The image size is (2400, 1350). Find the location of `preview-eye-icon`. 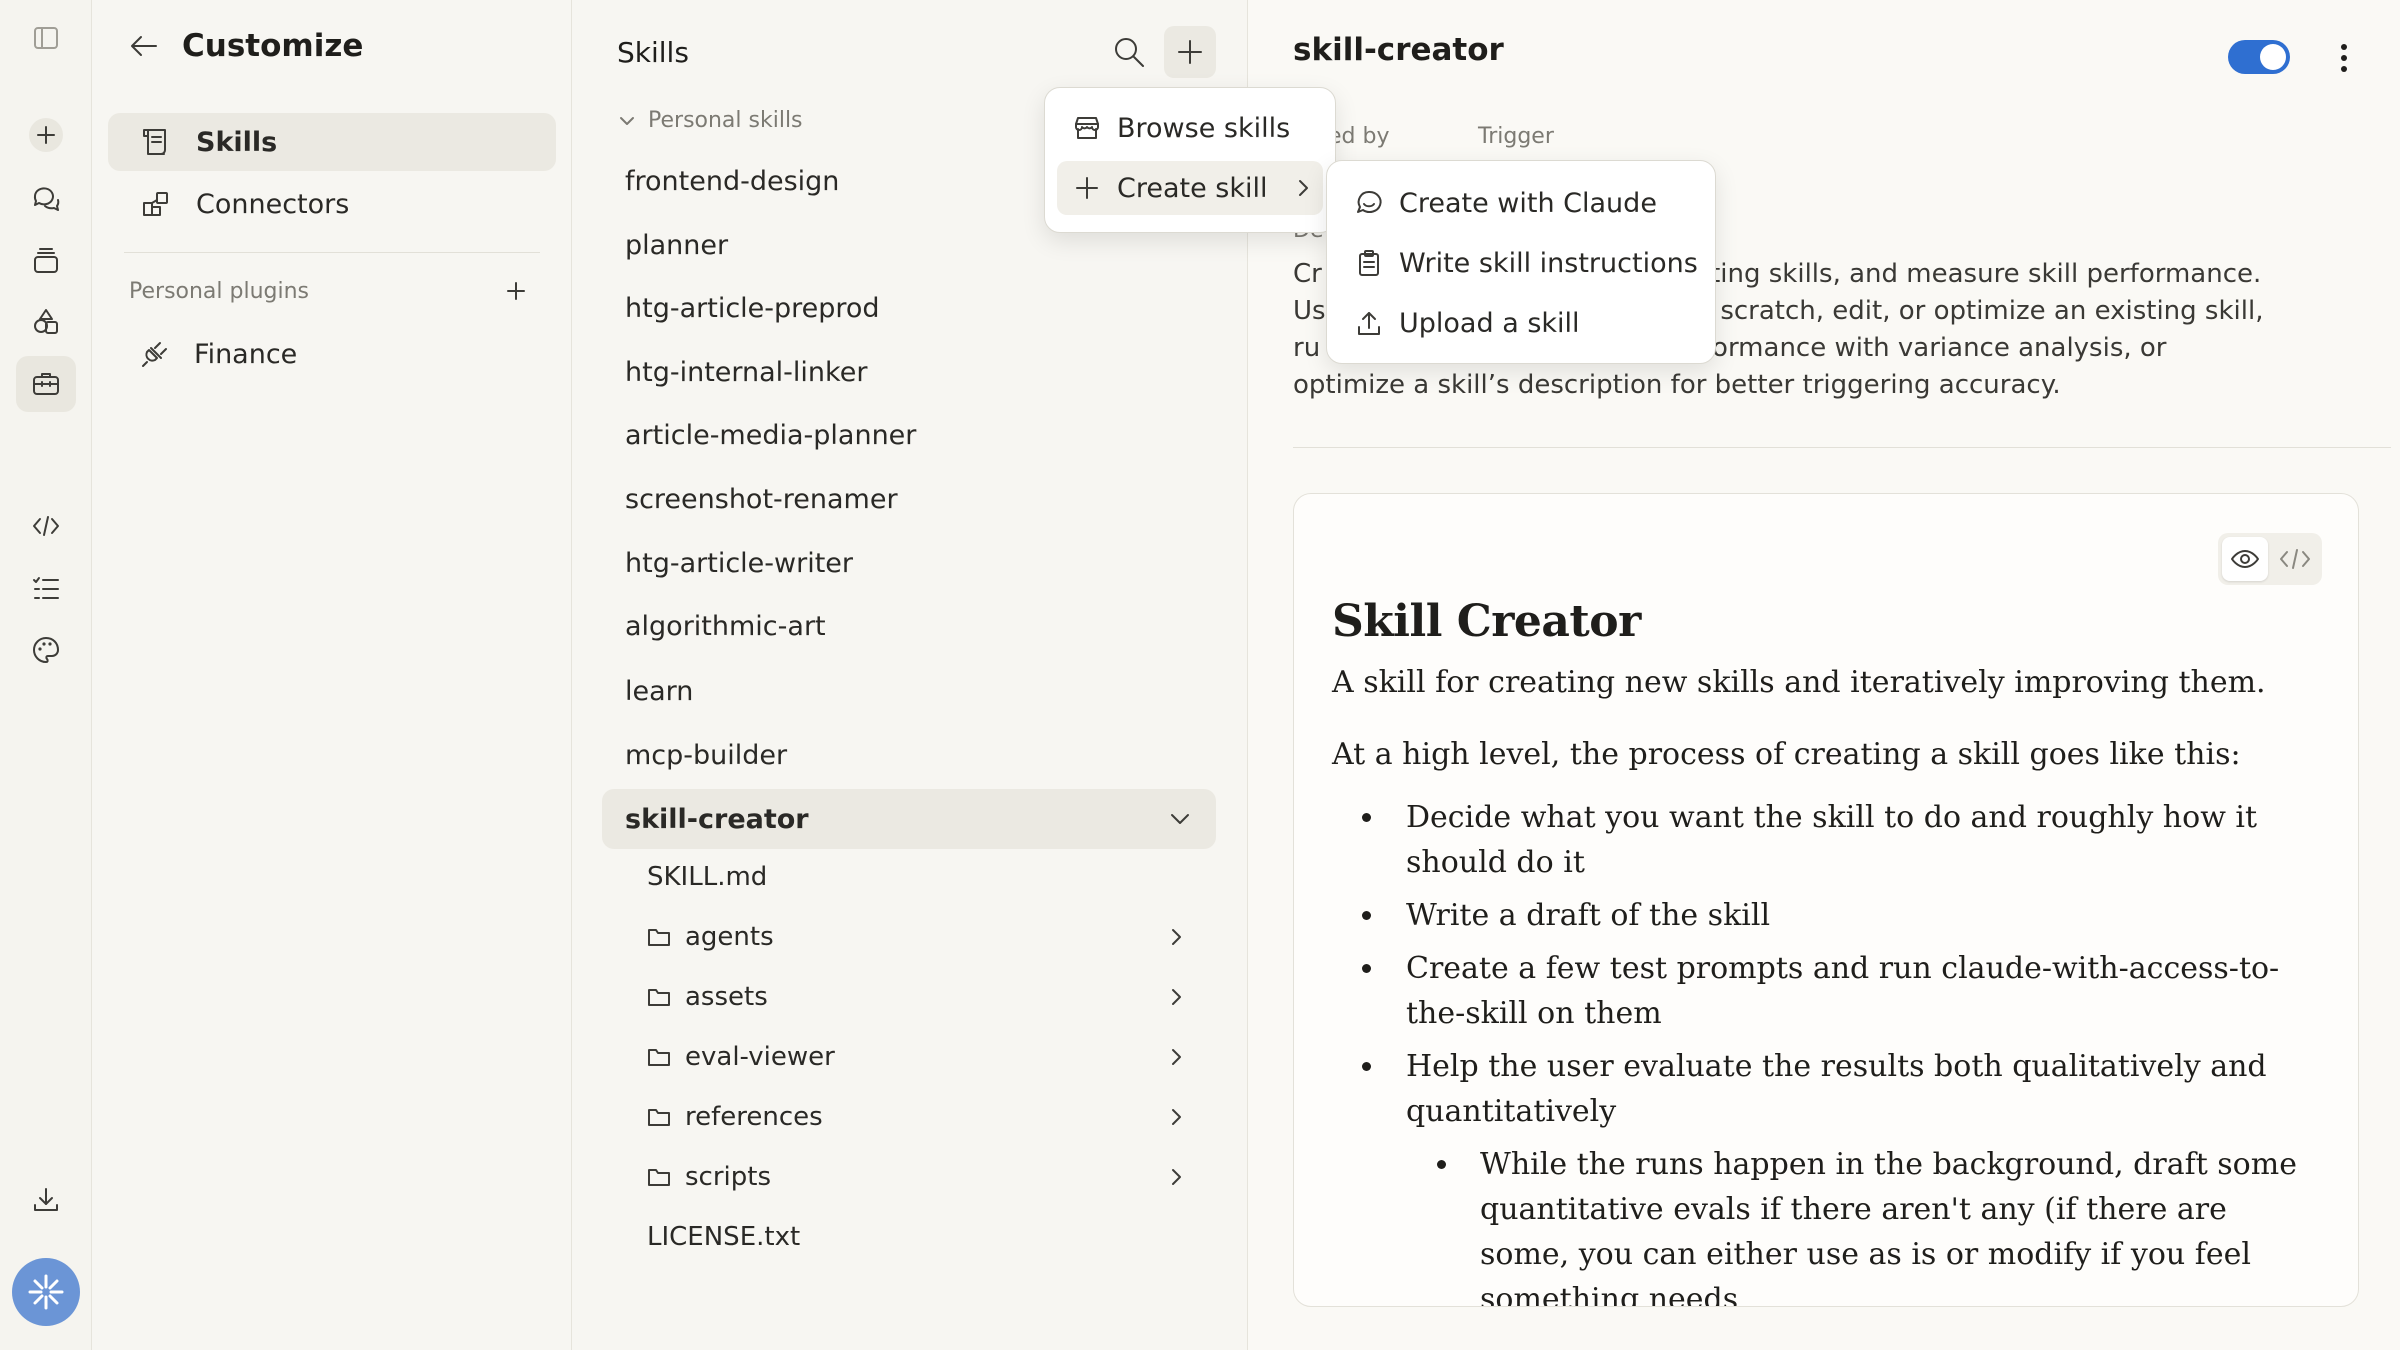

preview-eye-icon is located at coordinates (2245, 559).